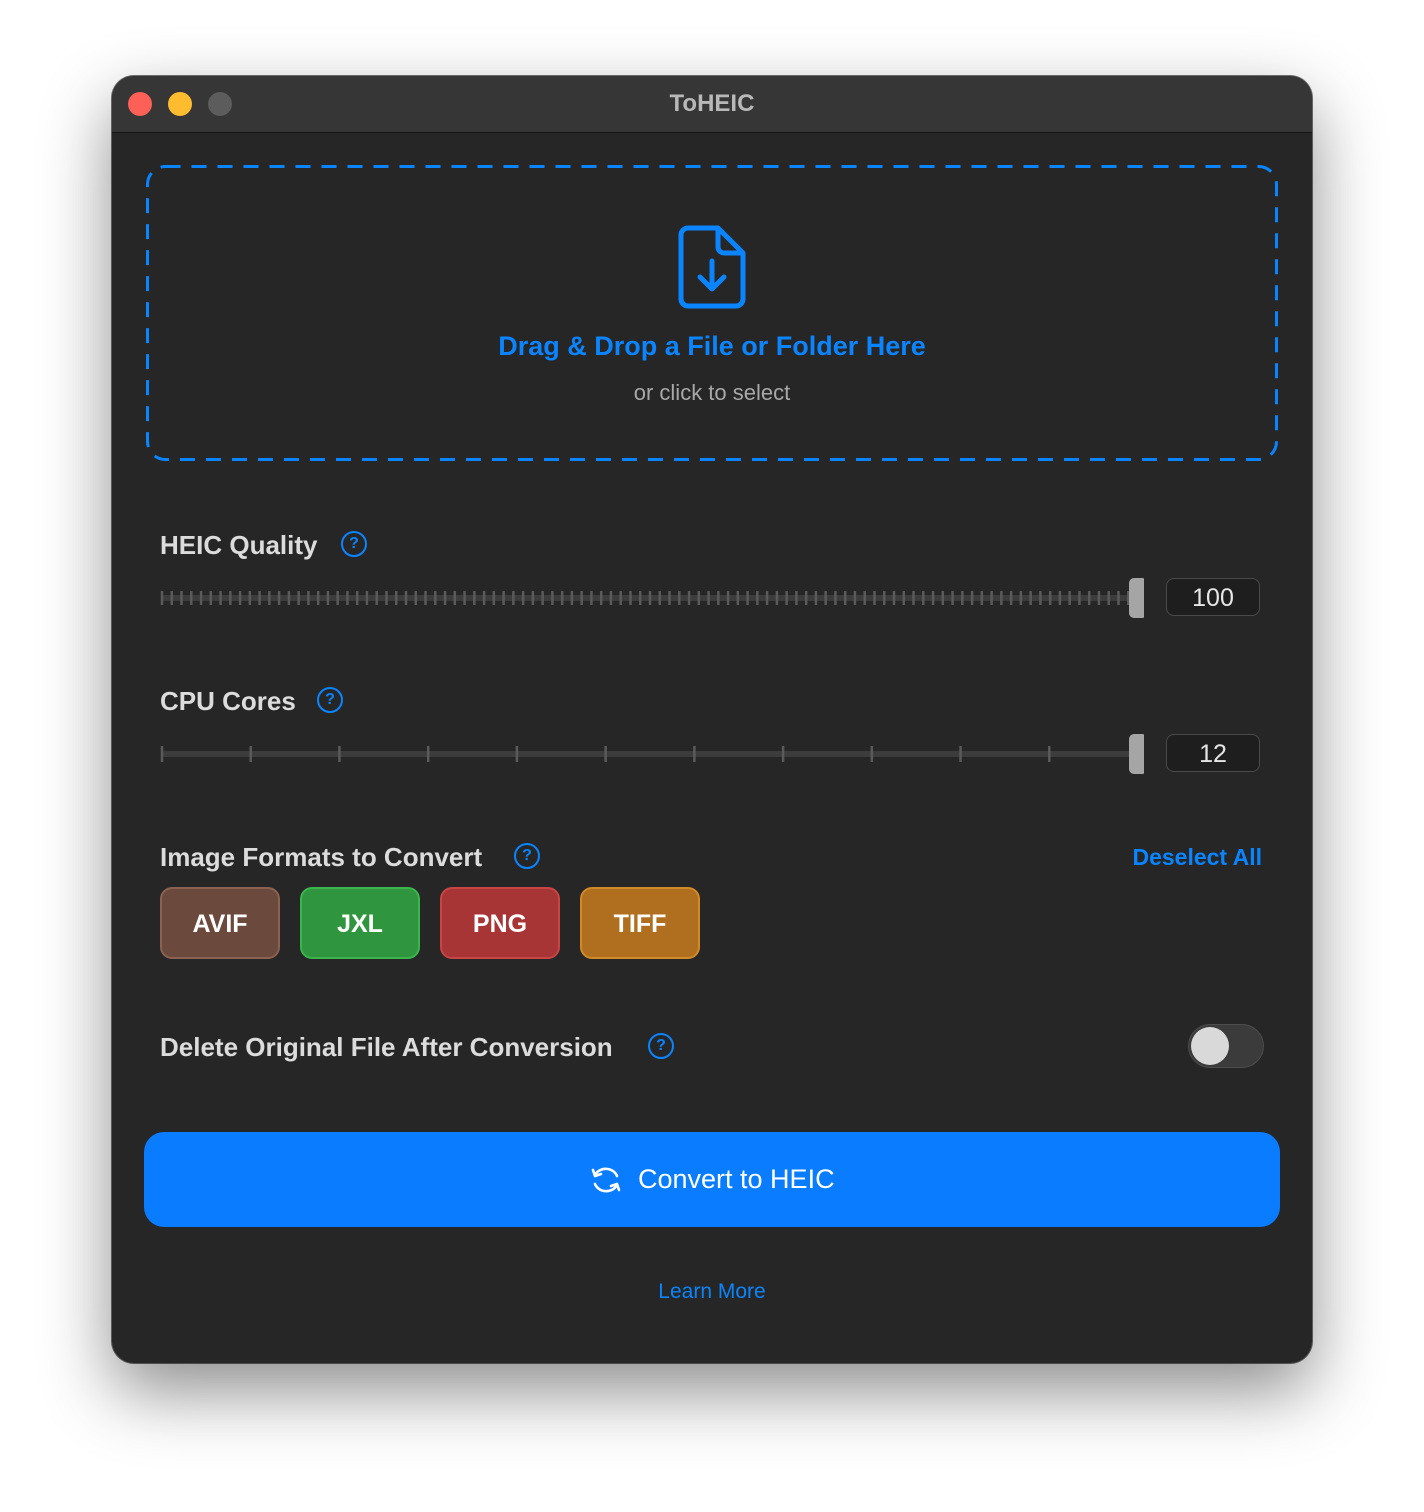  I want to click on cpu-cores-slider, so click(652, 754).